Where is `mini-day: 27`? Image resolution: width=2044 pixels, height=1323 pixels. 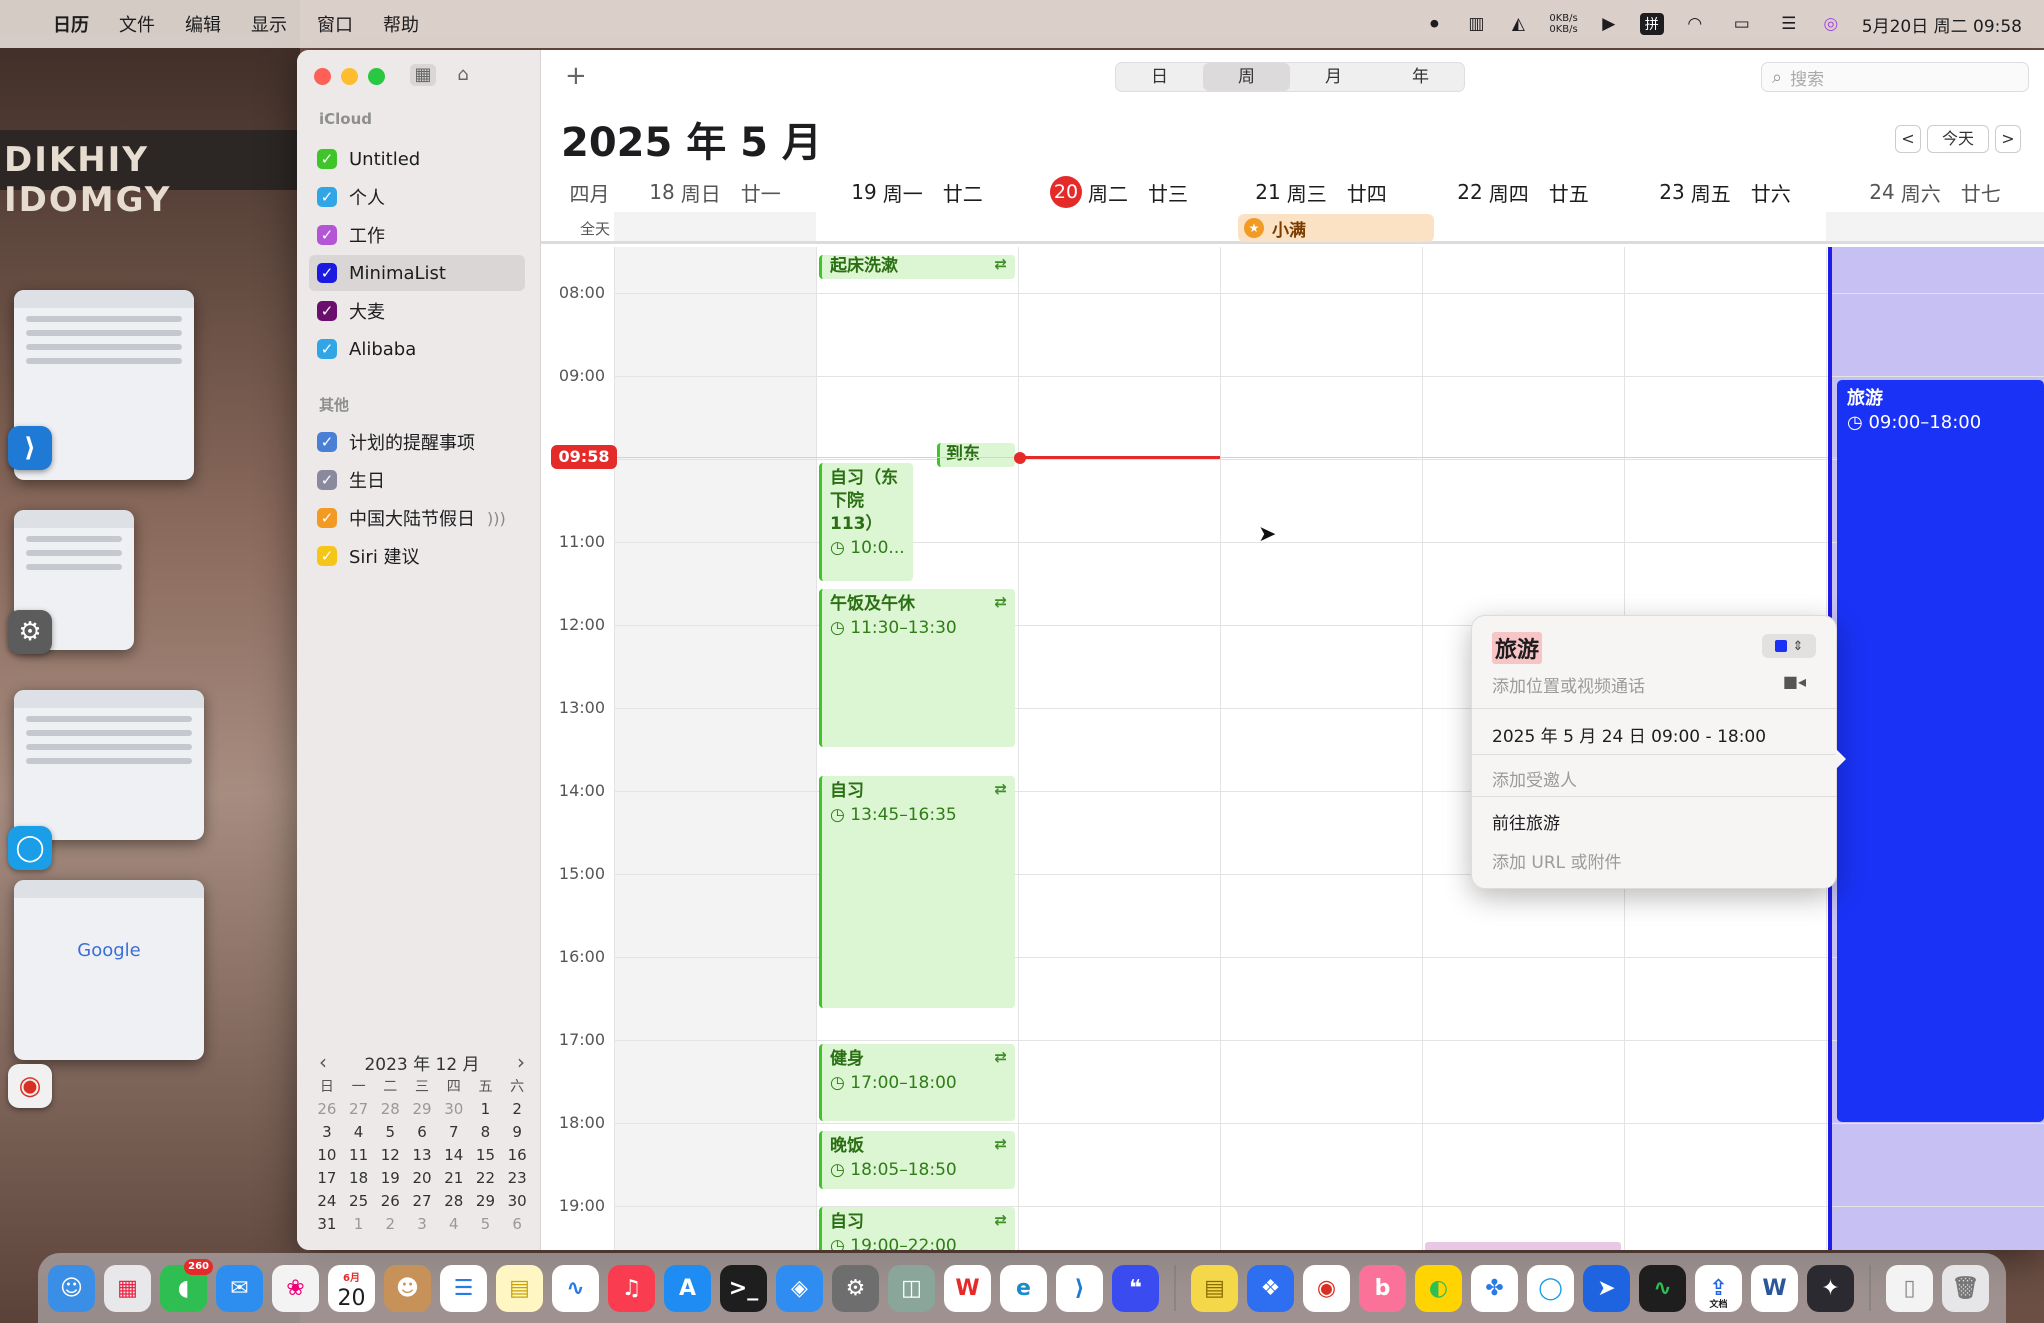
mini-day: 27 is located at coordinates (359, 1109).